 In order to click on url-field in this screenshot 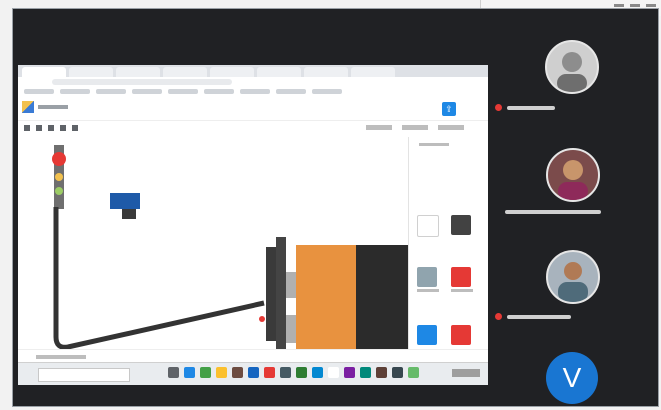, I will do `click(142, 82)`.